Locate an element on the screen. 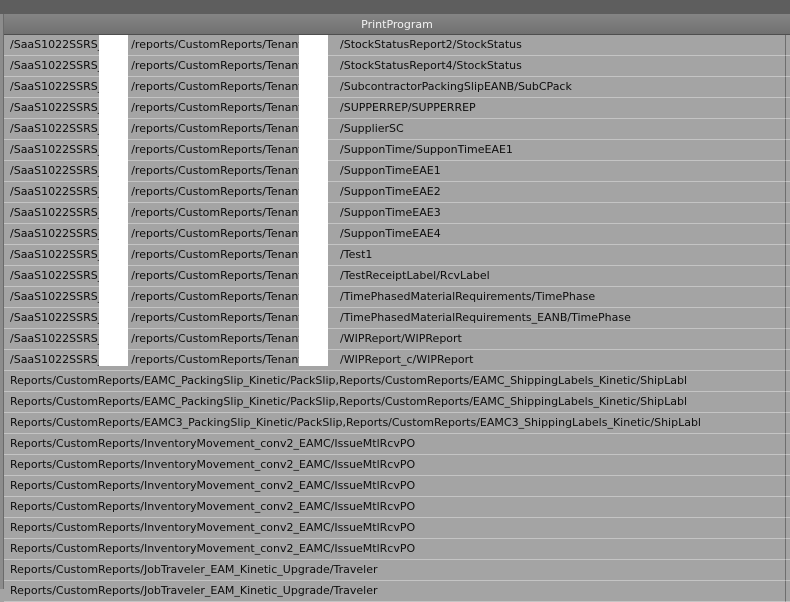 This screenshot has width=790, height=602. redaction-mask-right is located at coordinates (313, 200).